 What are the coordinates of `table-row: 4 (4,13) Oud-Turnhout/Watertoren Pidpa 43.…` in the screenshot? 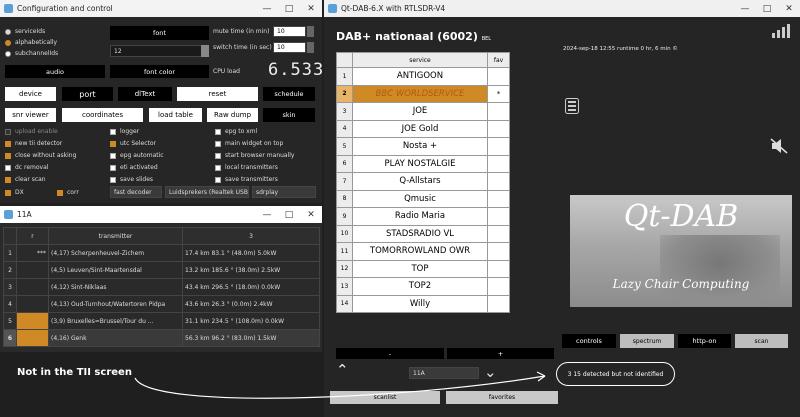 It's located at (161, 304).